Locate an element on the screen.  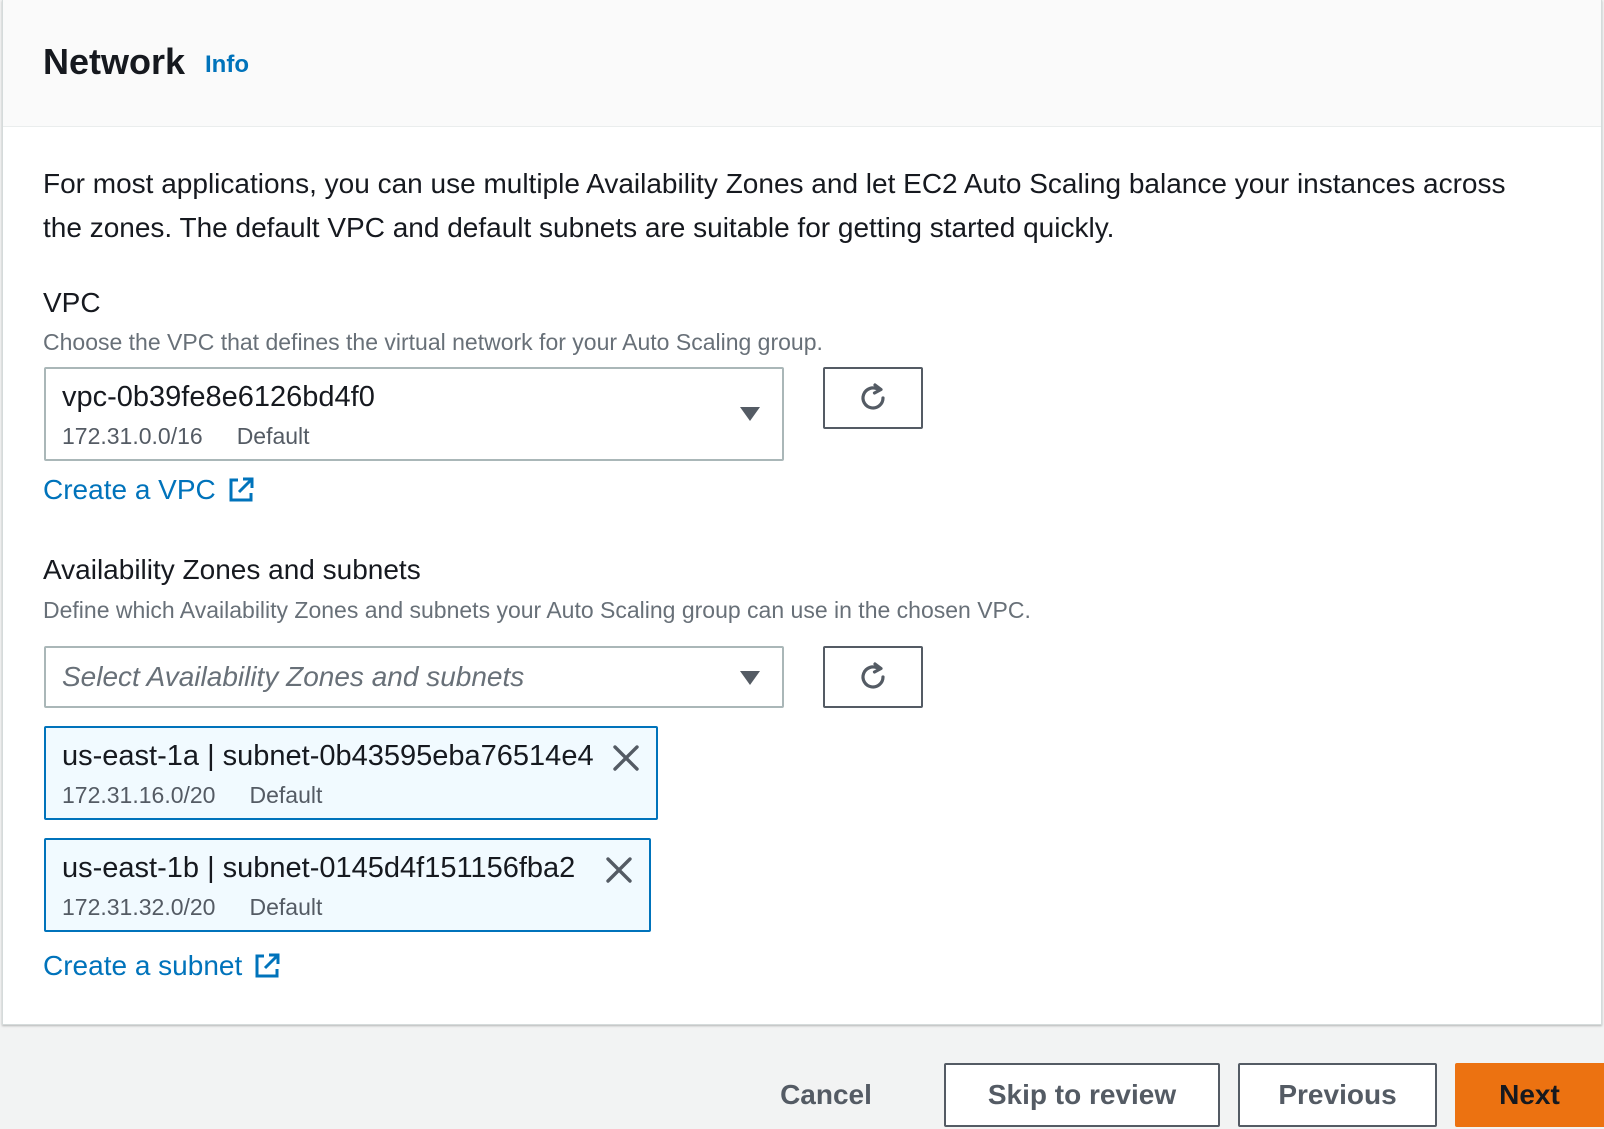
create-vpc-link: Create a VPC is located at coordinates (149, 490).